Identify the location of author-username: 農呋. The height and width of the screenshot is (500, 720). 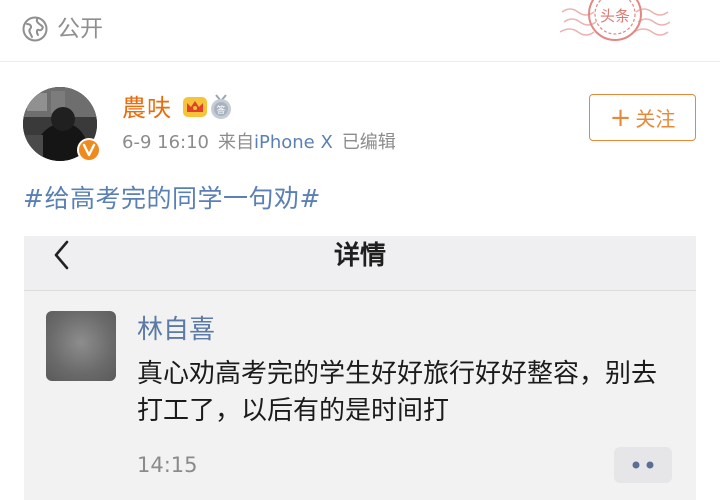
(147, 108).